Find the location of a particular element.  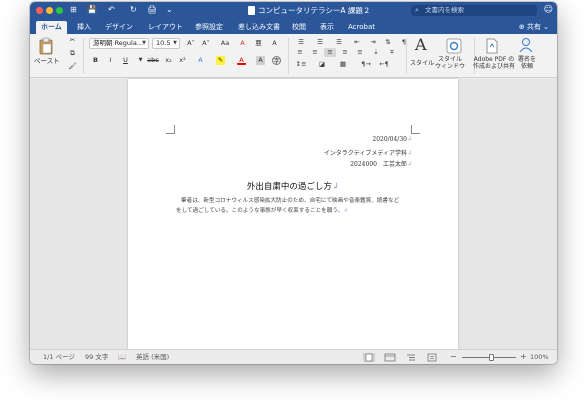

adobe-pdf-label: Adobe PDF の 作成および共有 is located at coordinates (494, 63).